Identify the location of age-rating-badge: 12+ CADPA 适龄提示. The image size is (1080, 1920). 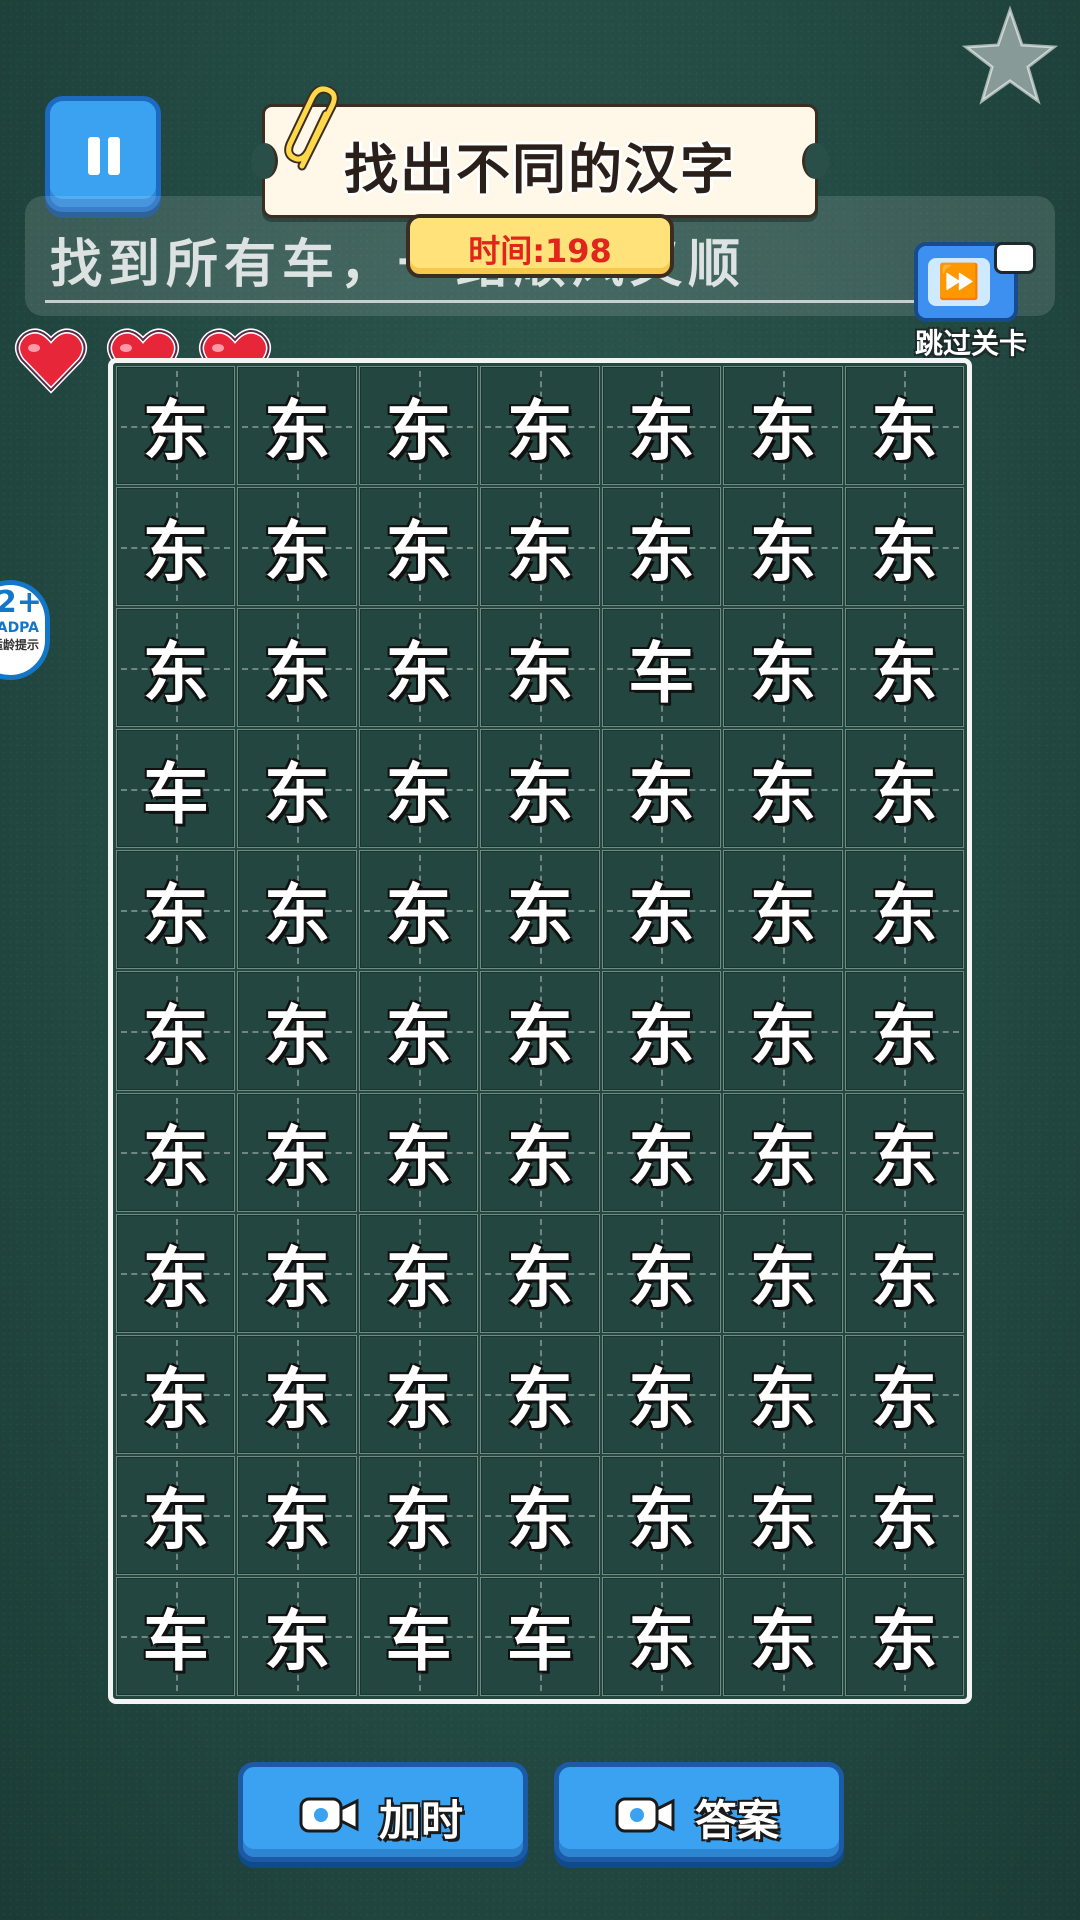
(25, 630).